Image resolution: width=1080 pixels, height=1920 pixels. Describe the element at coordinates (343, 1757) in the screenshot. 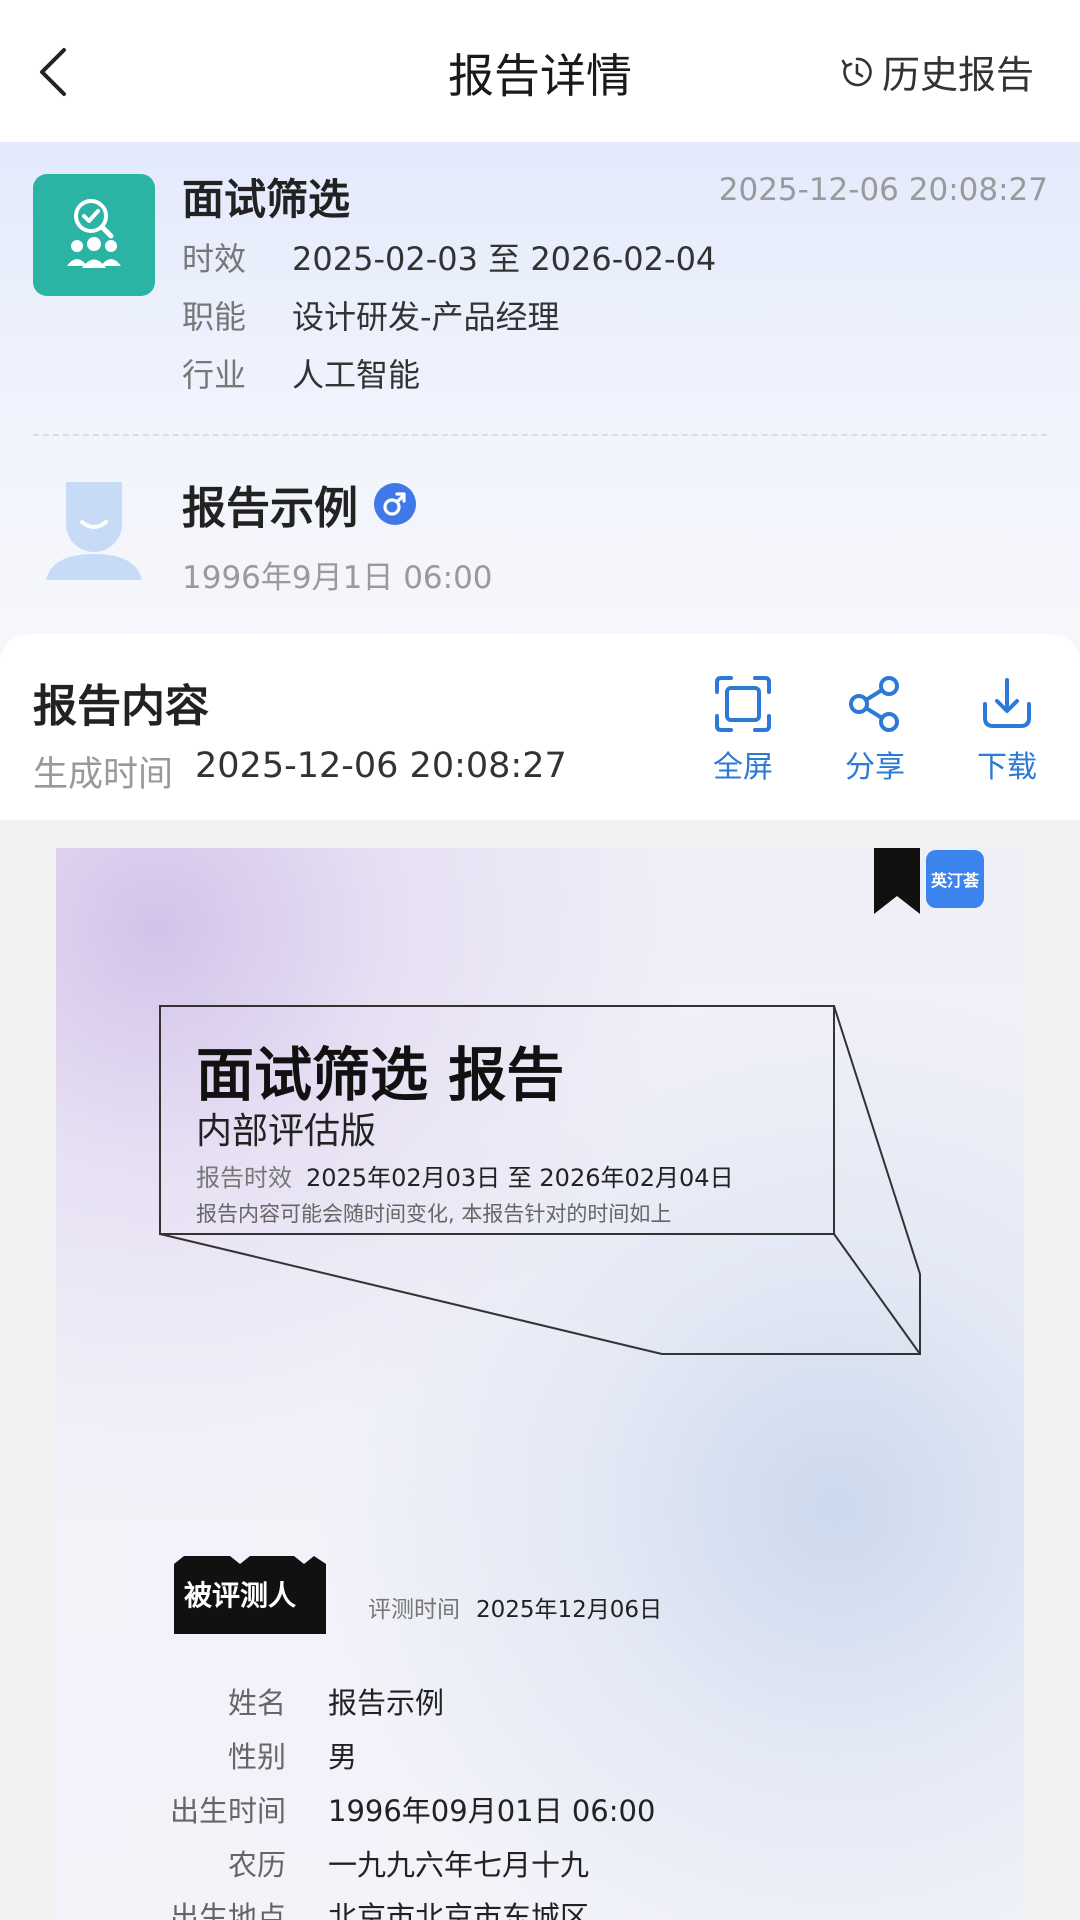

I see `field-value: 男` at that location.